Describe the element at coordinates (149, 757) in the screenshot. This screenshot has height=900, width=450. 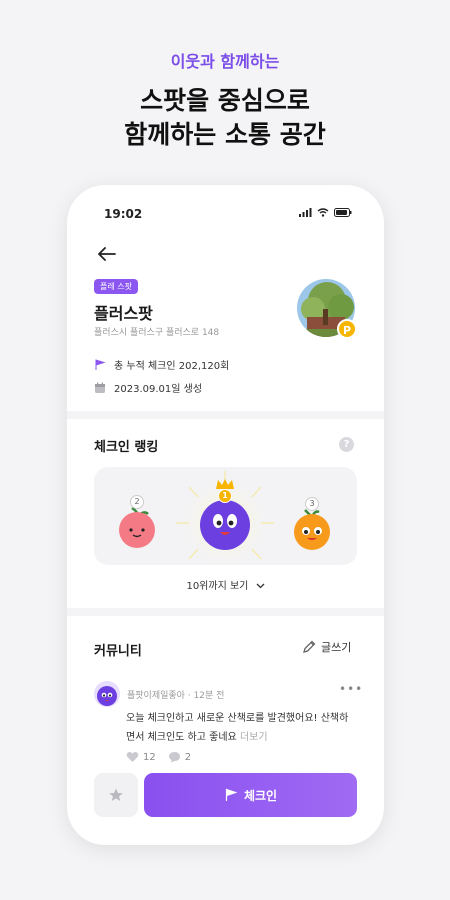
I see `like-count: 12` at that location.